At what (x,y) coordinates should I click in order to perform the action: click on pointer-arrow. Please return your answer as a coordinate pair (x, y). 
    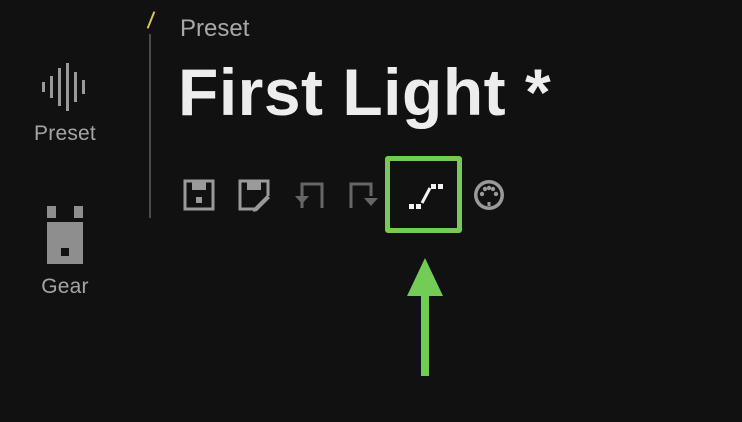
    Looking at the image, I should click on (425, 317).